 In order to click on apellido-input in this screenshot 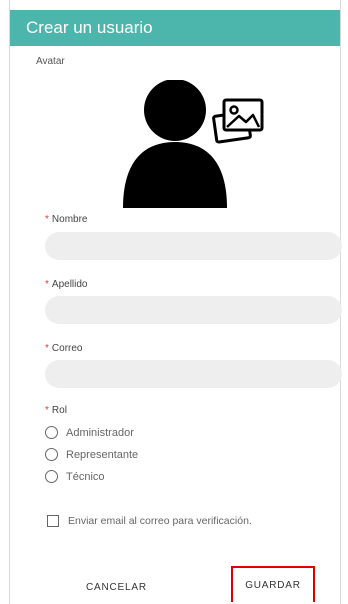, I will do `click(193, 310)`.